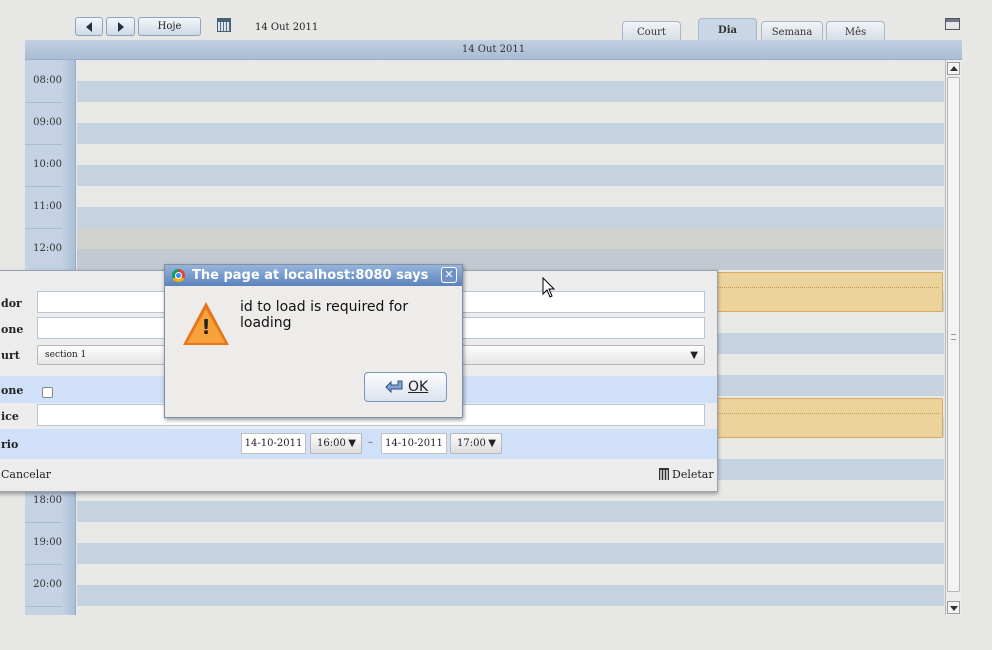  What do you see at coordinates (273, 443) in the screenshot?
I see `start-date-field: 14-10-2011` at bounding box center [273, 443].